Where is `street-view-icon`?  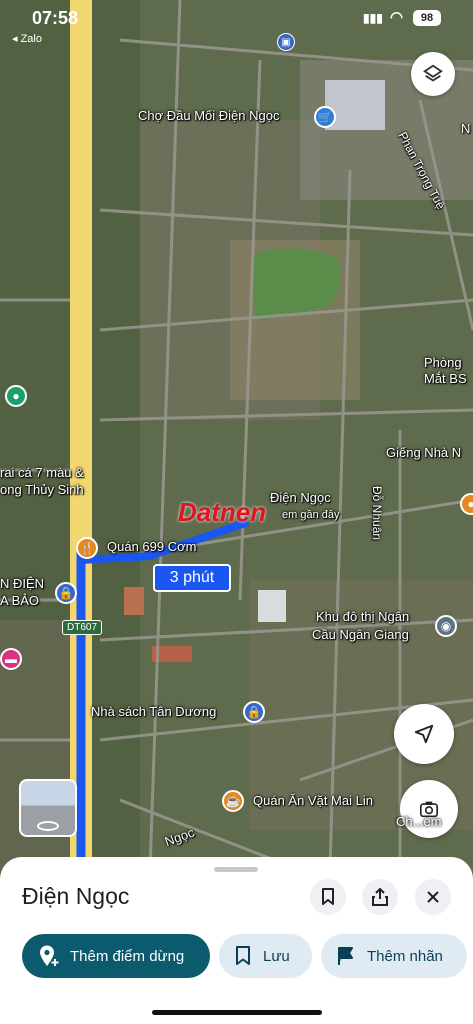
street-view-icon is located at coordinates (48, 826).